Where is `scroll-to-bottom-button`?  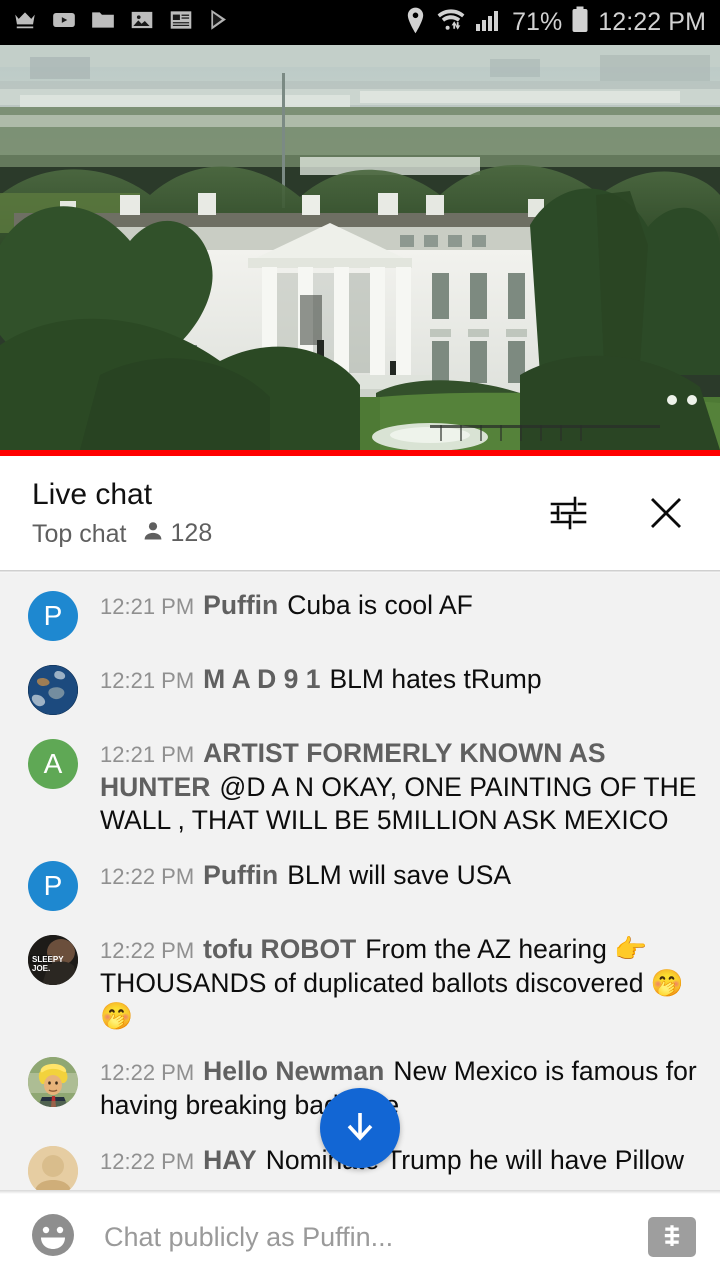 scroll-to-bottom-button is located at coordinates (360, 1128).